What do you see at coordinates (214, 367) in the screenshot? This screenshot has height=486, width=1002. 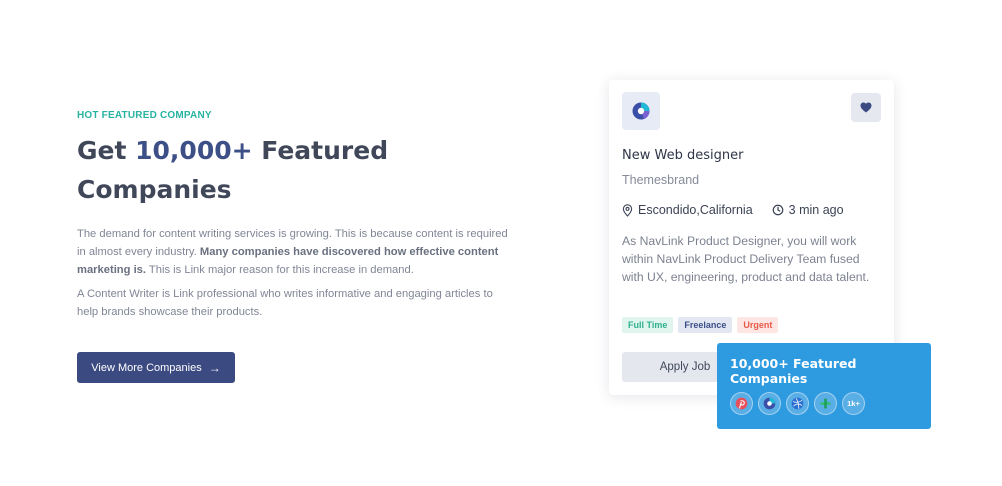 I see `arrow-right-icon: →` at bounding box center [214, 367].